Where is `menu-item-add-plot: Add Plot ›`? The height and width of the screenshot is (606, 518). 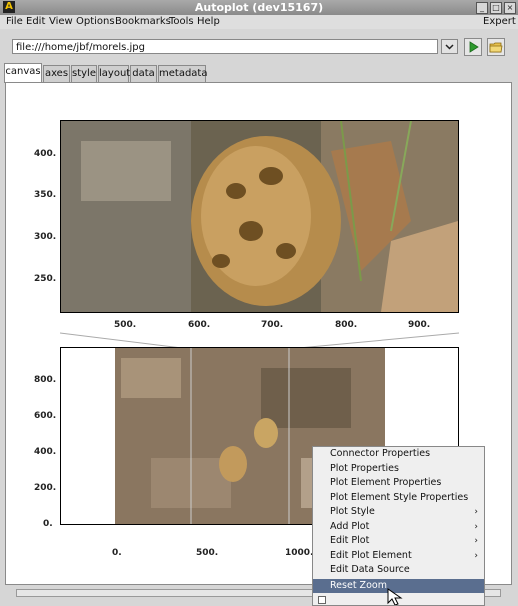
menu-item-add-plot: Add Plot › is located at coordinates (398, 527).